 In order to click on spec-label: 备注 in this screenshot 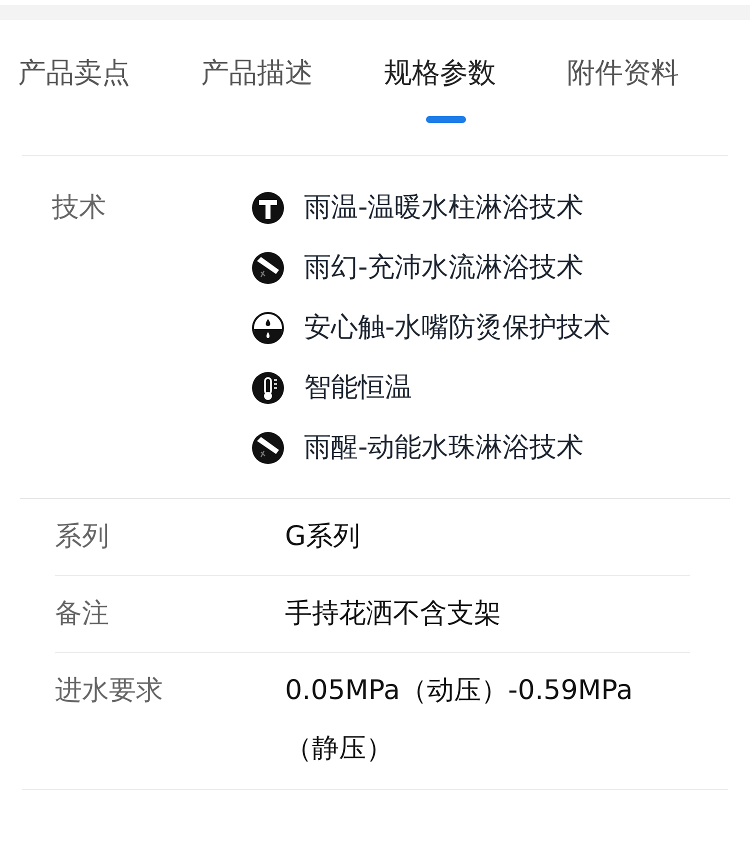, I will do `click(82, 614)`.